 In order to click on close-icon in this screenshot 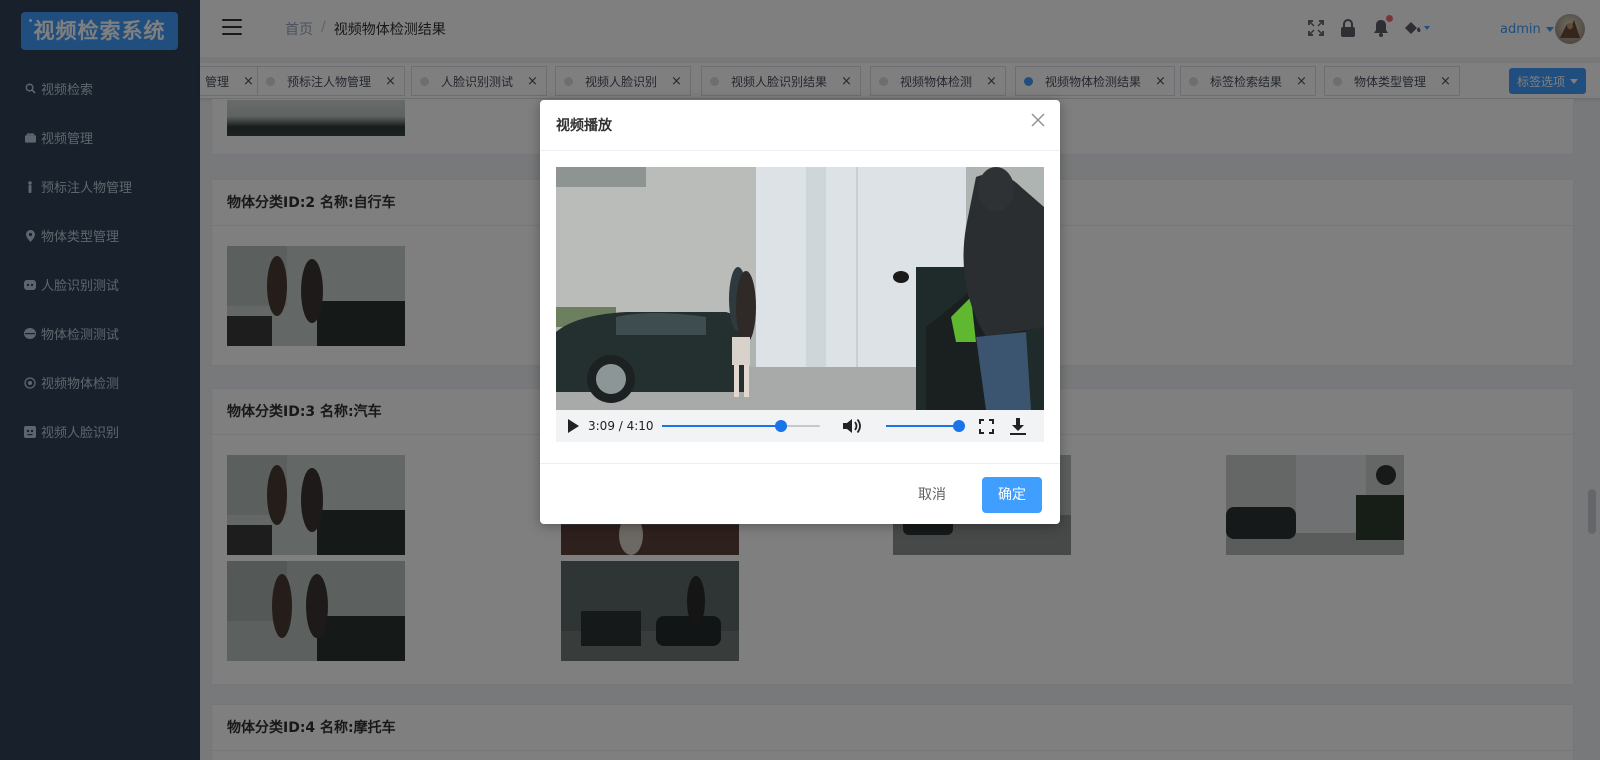, I will do `click(1038, 122)`.